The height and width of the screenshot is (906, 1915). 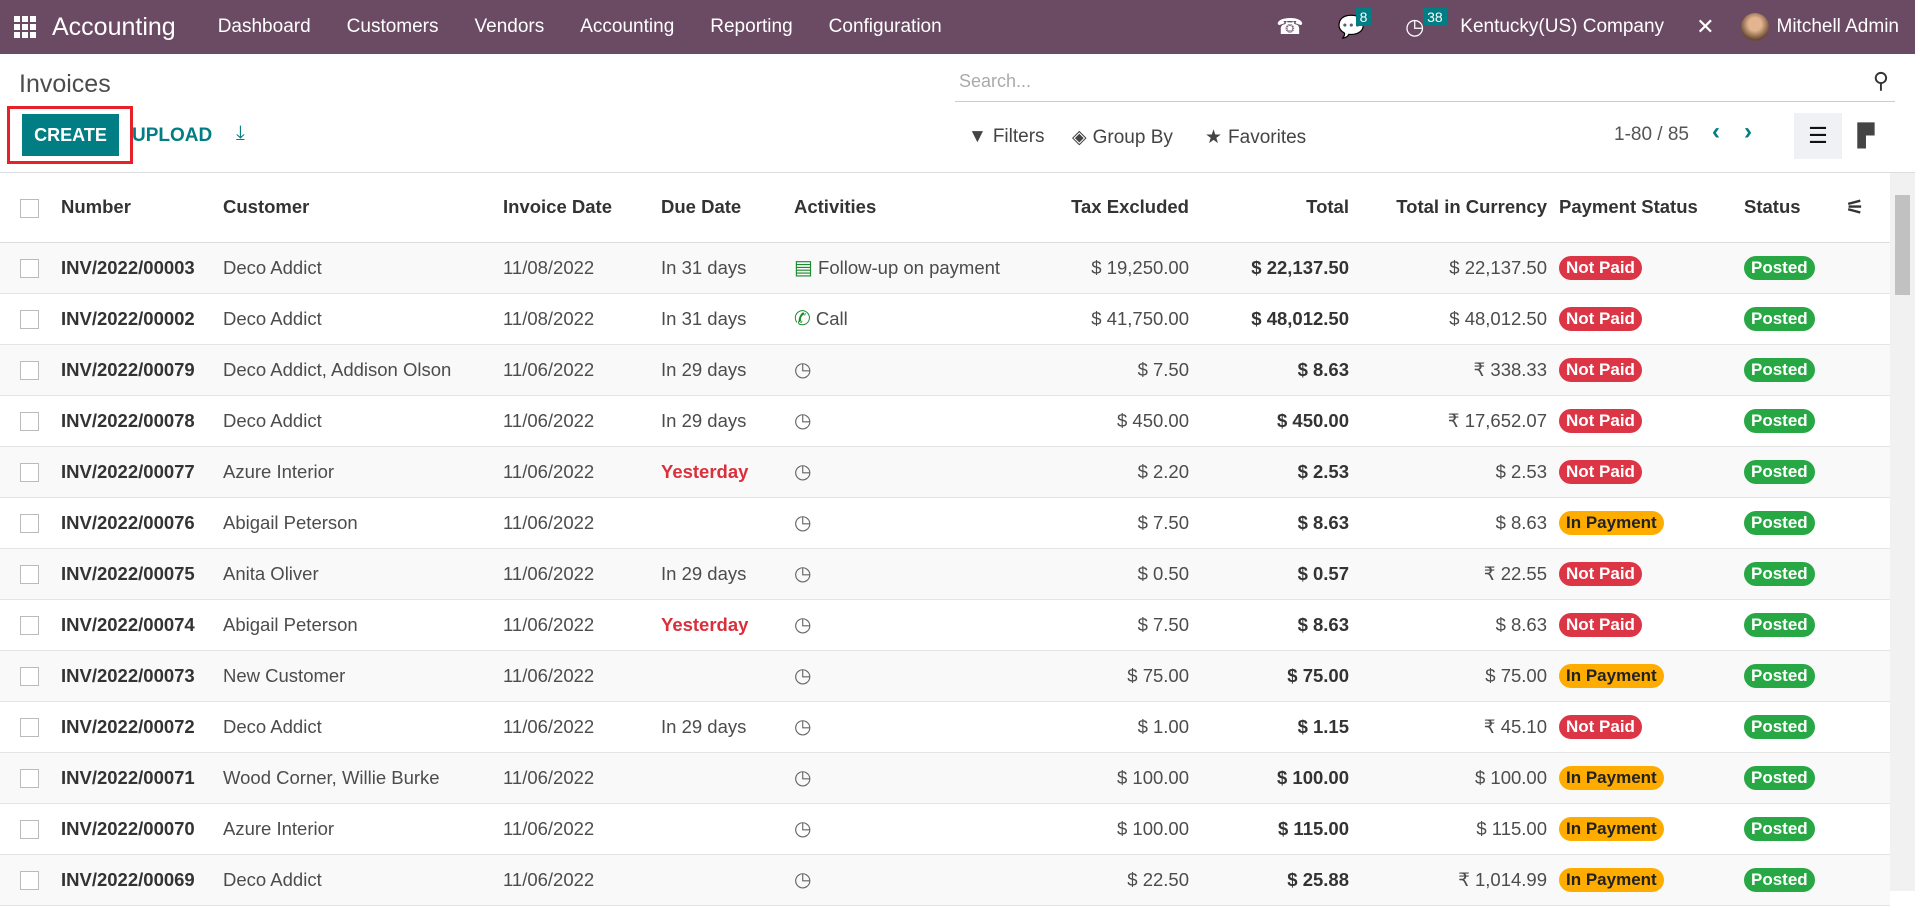 I want to click on col-payment-status: Payment Status, so click(x=1645, y=208).